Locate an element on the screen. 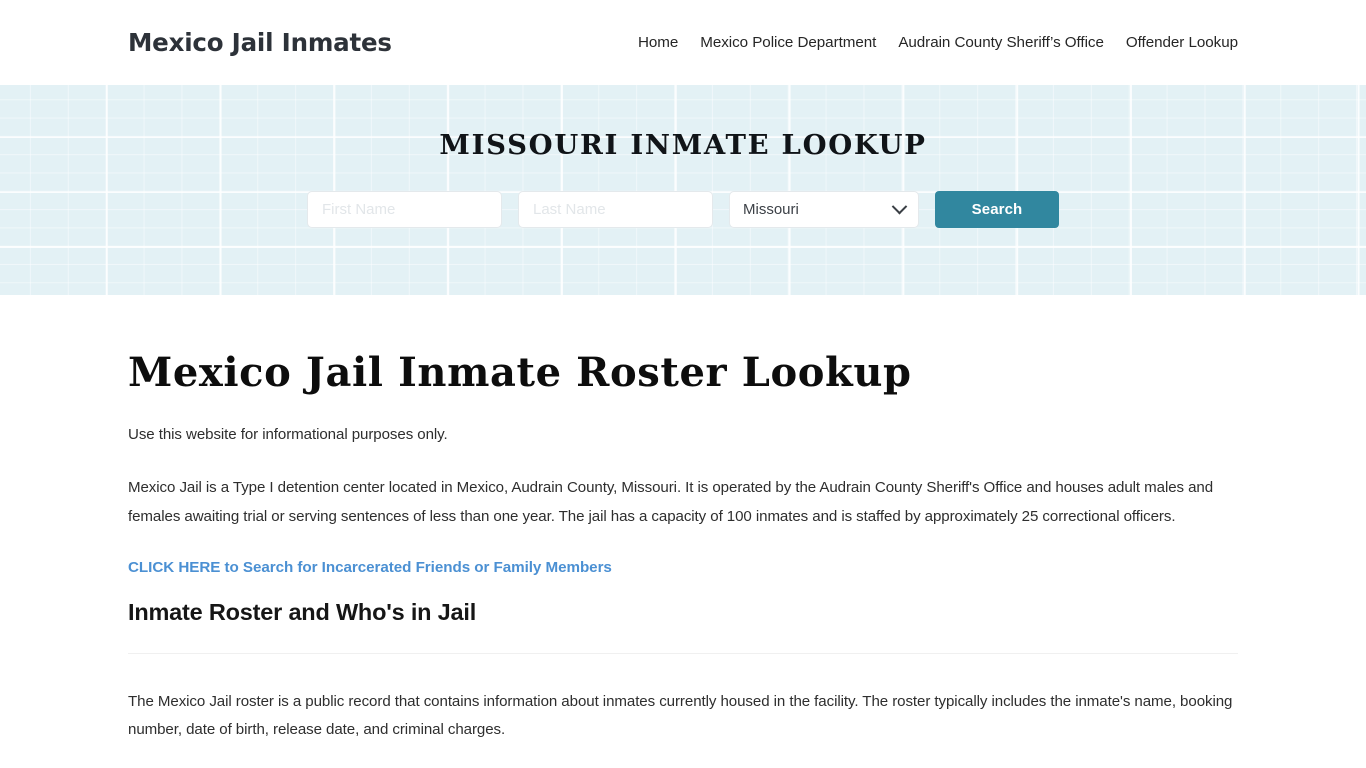 This screenshot has height=768, width=1366. search-button: Search is located at coordinates (997, 209).